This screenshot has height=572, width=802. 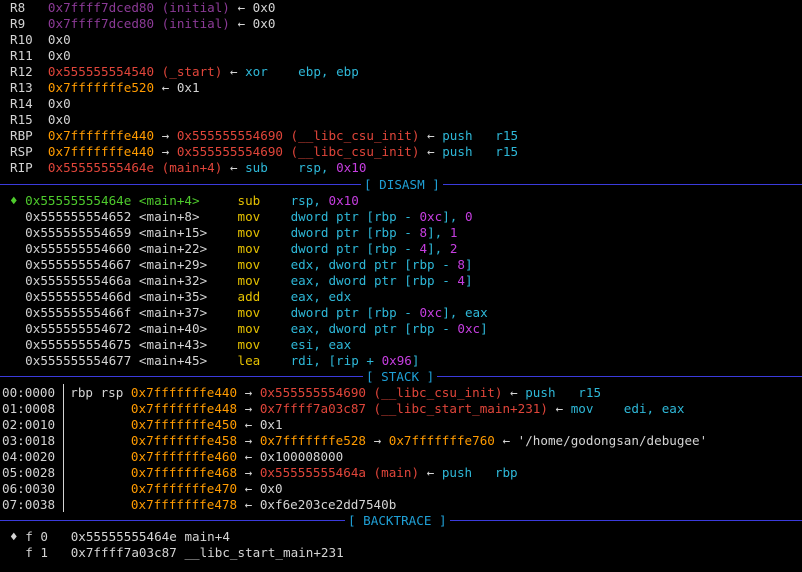 I want to click on register-row: R14 0x0, so click(x=40, y=104).